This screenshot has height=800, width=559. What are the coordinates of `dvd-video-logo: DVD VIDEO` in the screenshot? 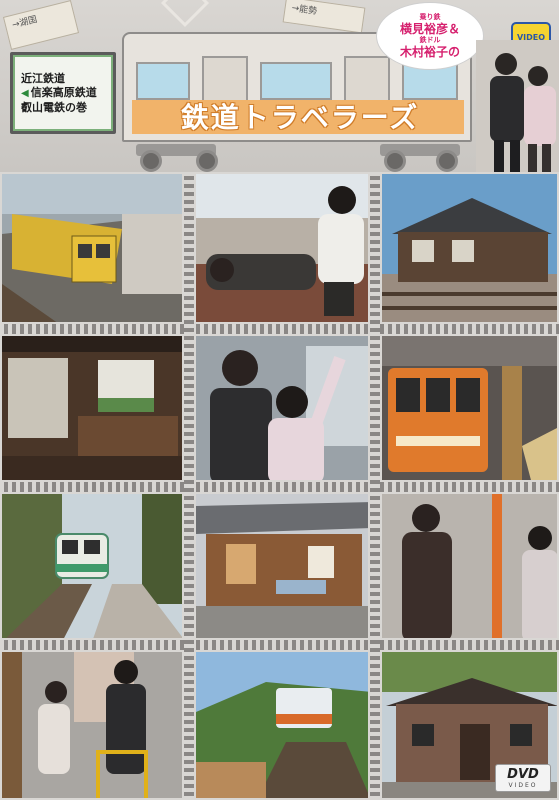 It's located at (523, 778).